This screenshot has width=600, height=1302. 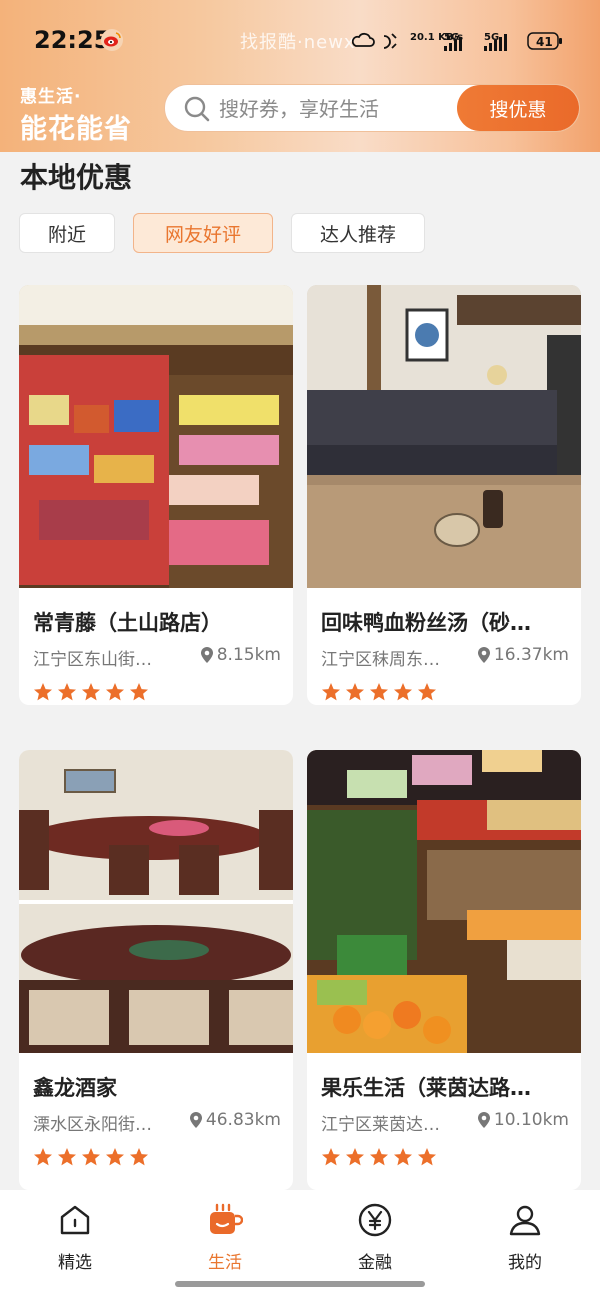 What do you see at coordinates (67, 233) in the screenshot?
I see `tab-nearby: 附近` at bounding box center [67, 233].